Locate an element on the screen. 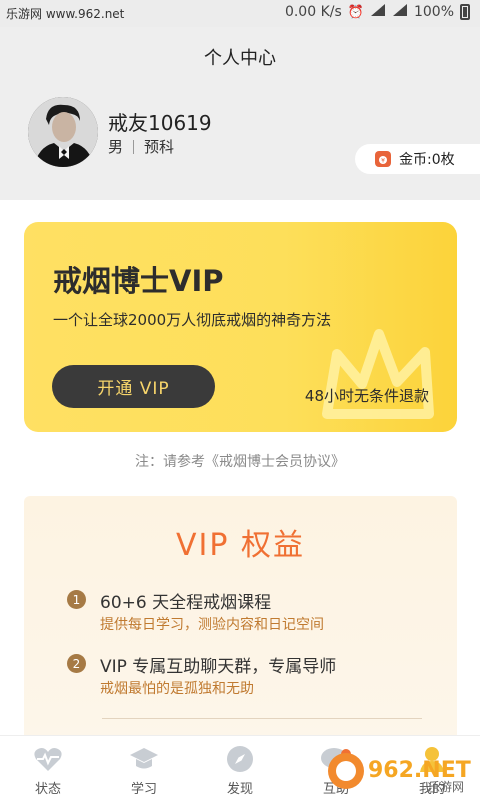  tab-learn: 学习 is located at coordinates (144, 768).